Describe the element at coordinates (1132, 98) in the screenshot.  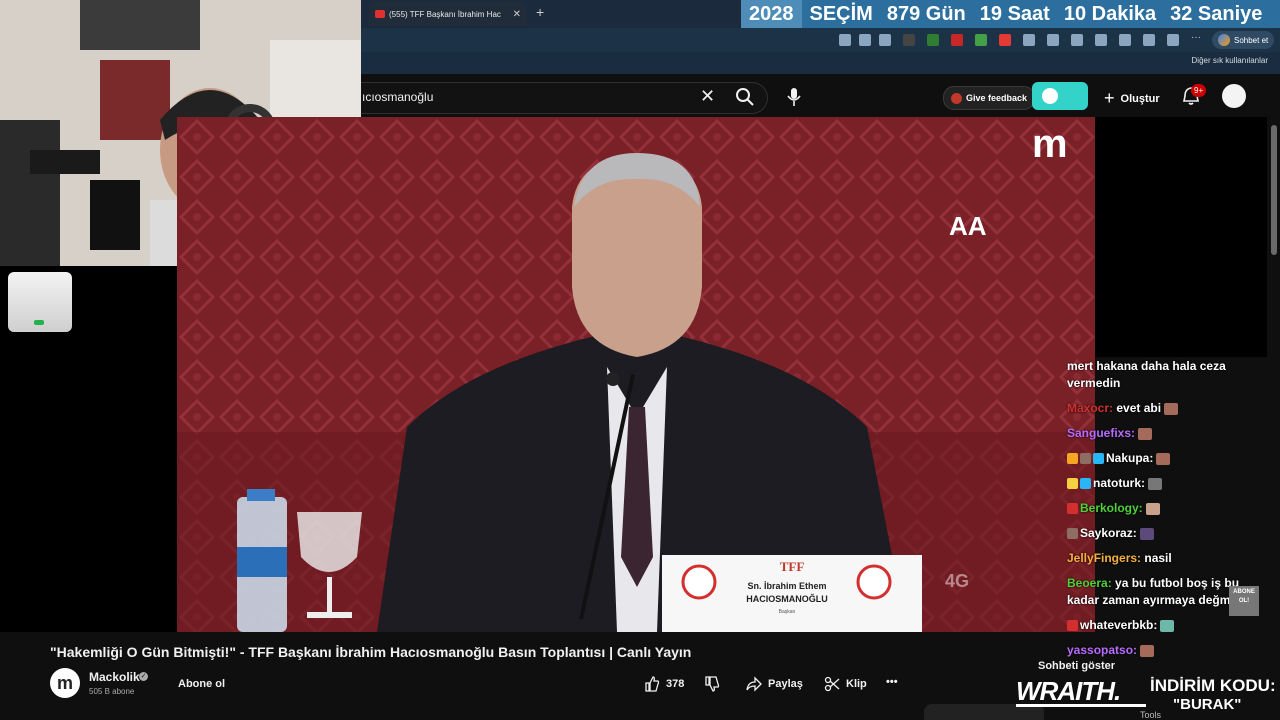
I see `create-button: + Oluştur` at that location.